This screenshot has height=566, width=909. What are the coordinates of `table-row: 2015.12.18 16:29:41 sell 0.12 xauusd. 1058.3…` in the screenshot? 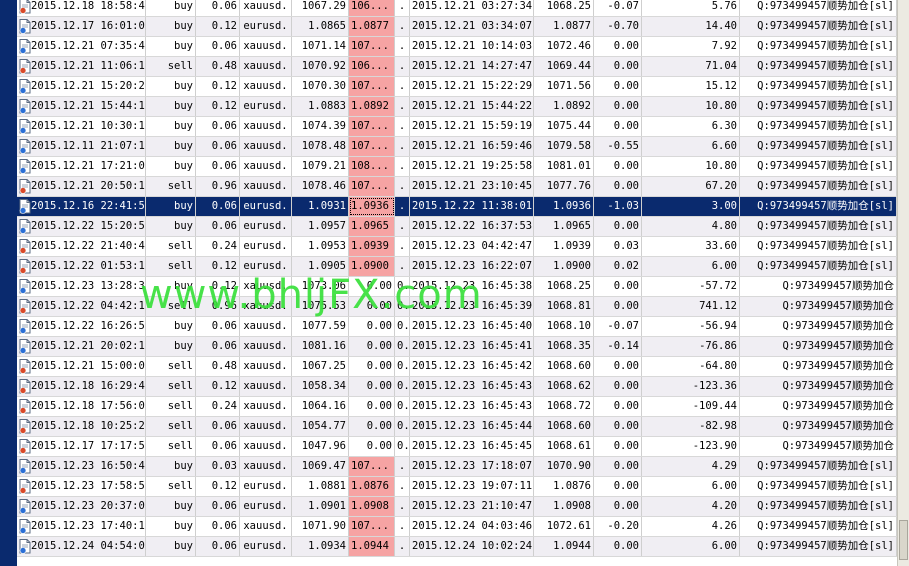 It's located at (457, 387).